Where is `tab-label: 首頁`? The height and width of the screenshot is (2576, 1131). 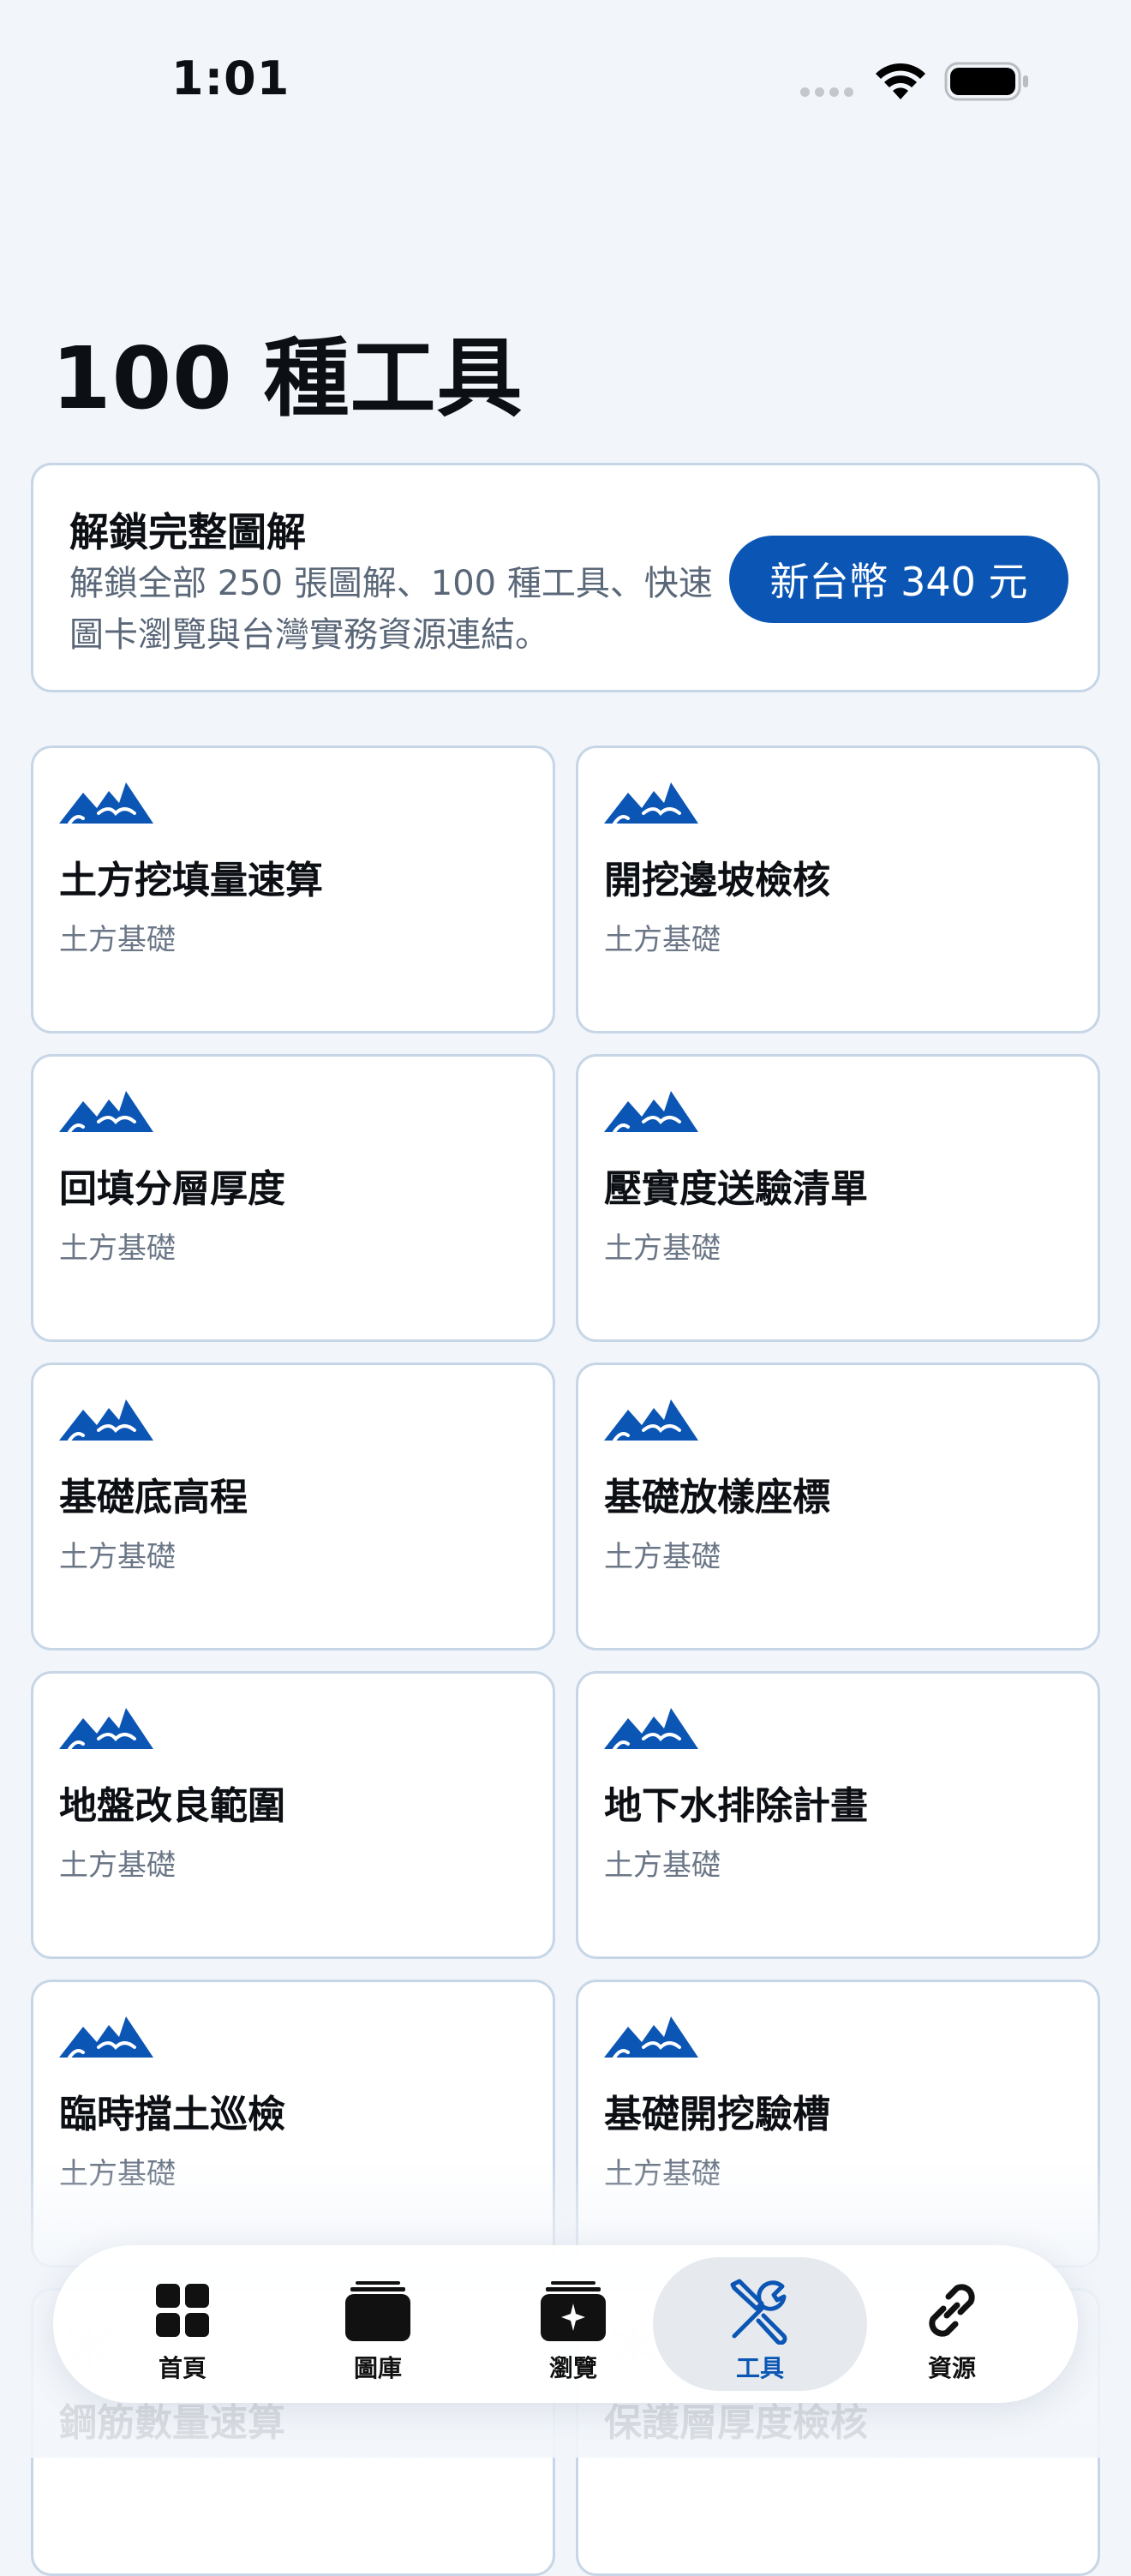
tab-label: 首頁 is located at coordinates (182, 2368).